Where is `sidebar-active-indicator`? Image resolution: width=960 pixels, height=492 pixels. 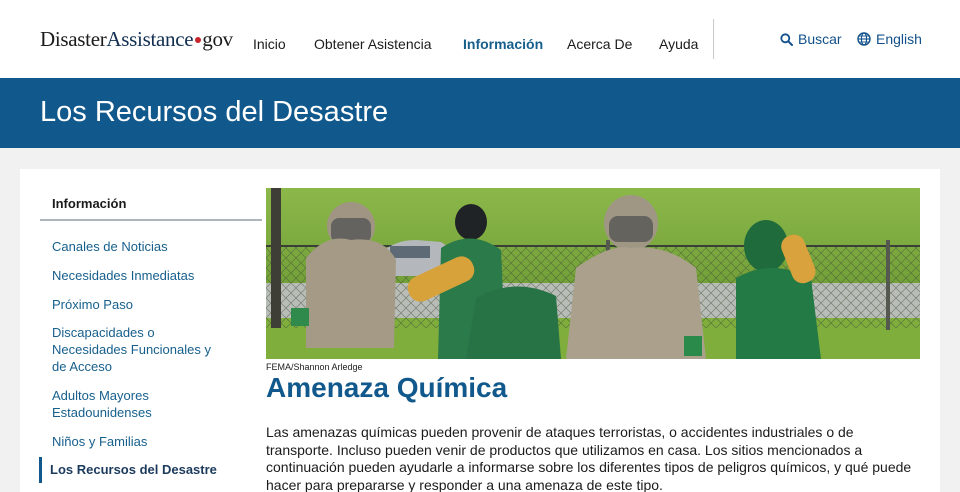 sidebar-active-indicator is located at coordinates (40, 470).